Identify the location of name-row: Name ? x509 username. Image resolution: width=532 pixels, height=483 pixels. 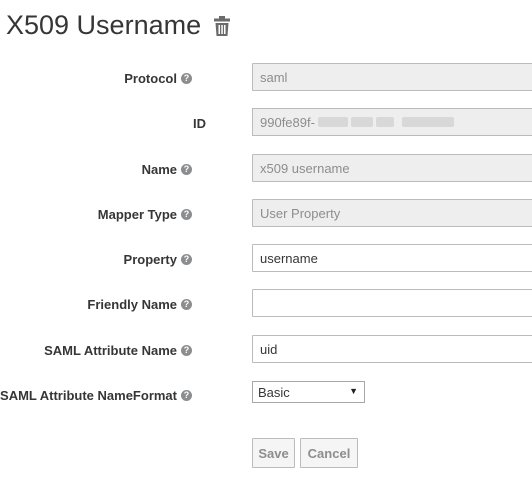
(266, 169).